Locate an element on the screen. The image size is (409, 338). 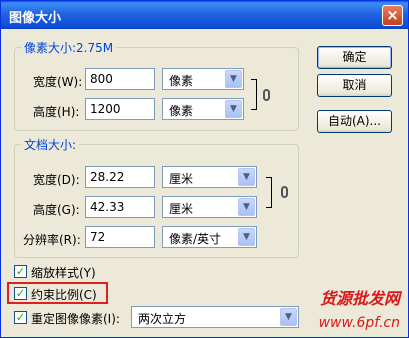
watermark-url: www.6pf.cn is located at coordinates (359, 323).